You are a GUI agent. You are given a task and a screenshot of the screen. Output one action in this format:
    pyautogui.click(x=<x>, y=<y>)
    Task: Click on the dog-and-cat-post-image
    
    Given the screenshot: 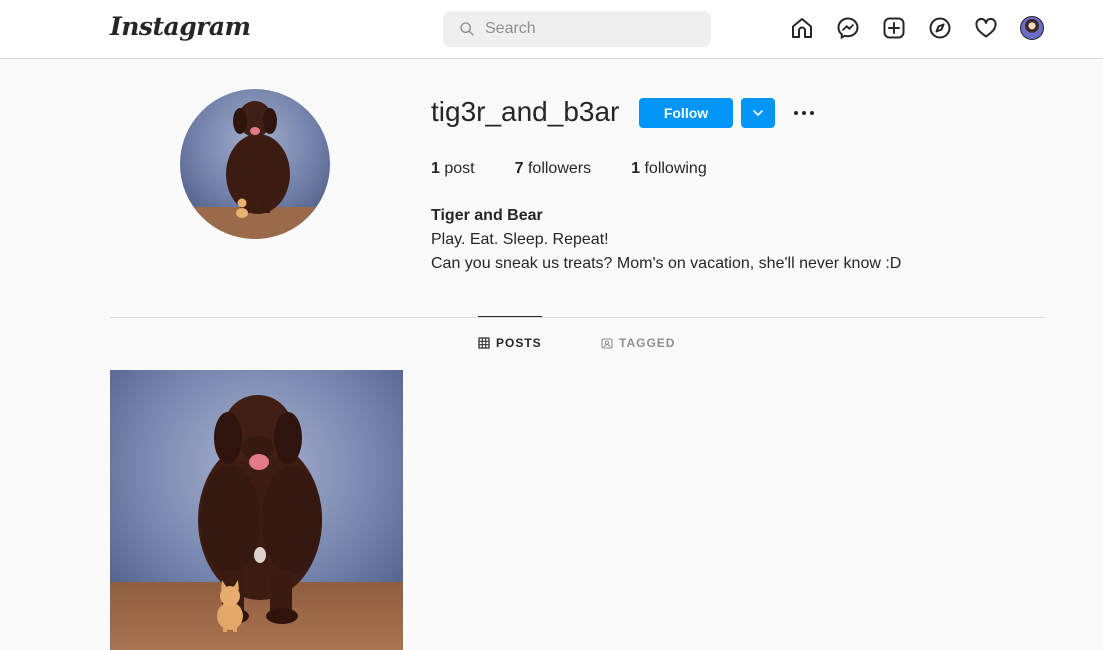 What is the action you would take?
    pyautogui.click(x=256, y=510)
    